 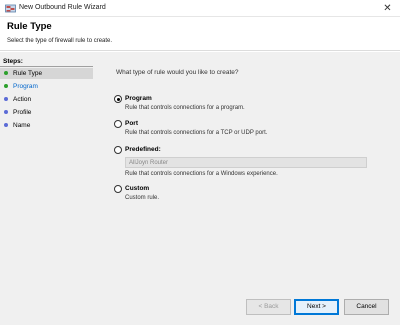 I want to click on page-title: Rule Type, so click(x=29, y=26).